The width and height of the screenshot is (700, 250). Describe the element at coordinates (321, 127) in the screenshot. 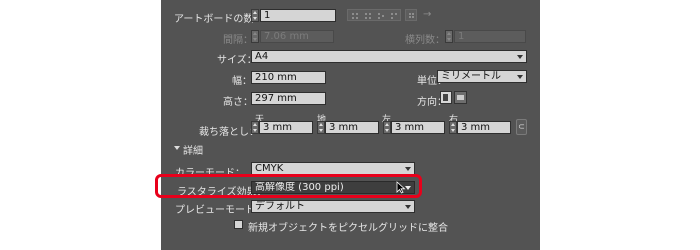

I see `bleed-bottom-stepper` at that location.